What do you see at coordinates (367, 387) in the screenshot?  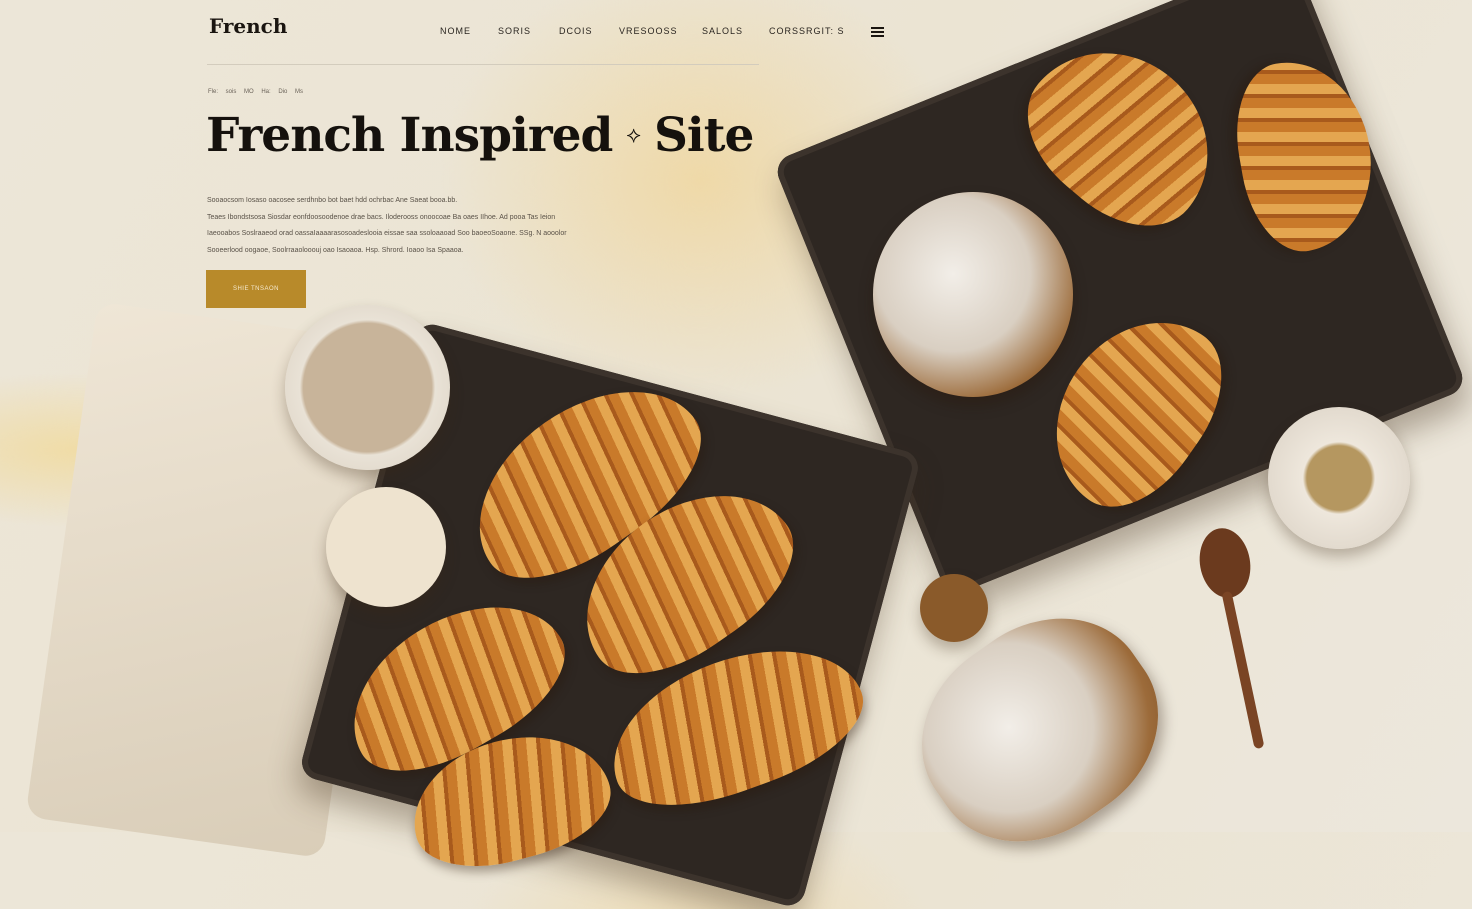 I see `wooden-bowl` at bounding box center [367, 387].